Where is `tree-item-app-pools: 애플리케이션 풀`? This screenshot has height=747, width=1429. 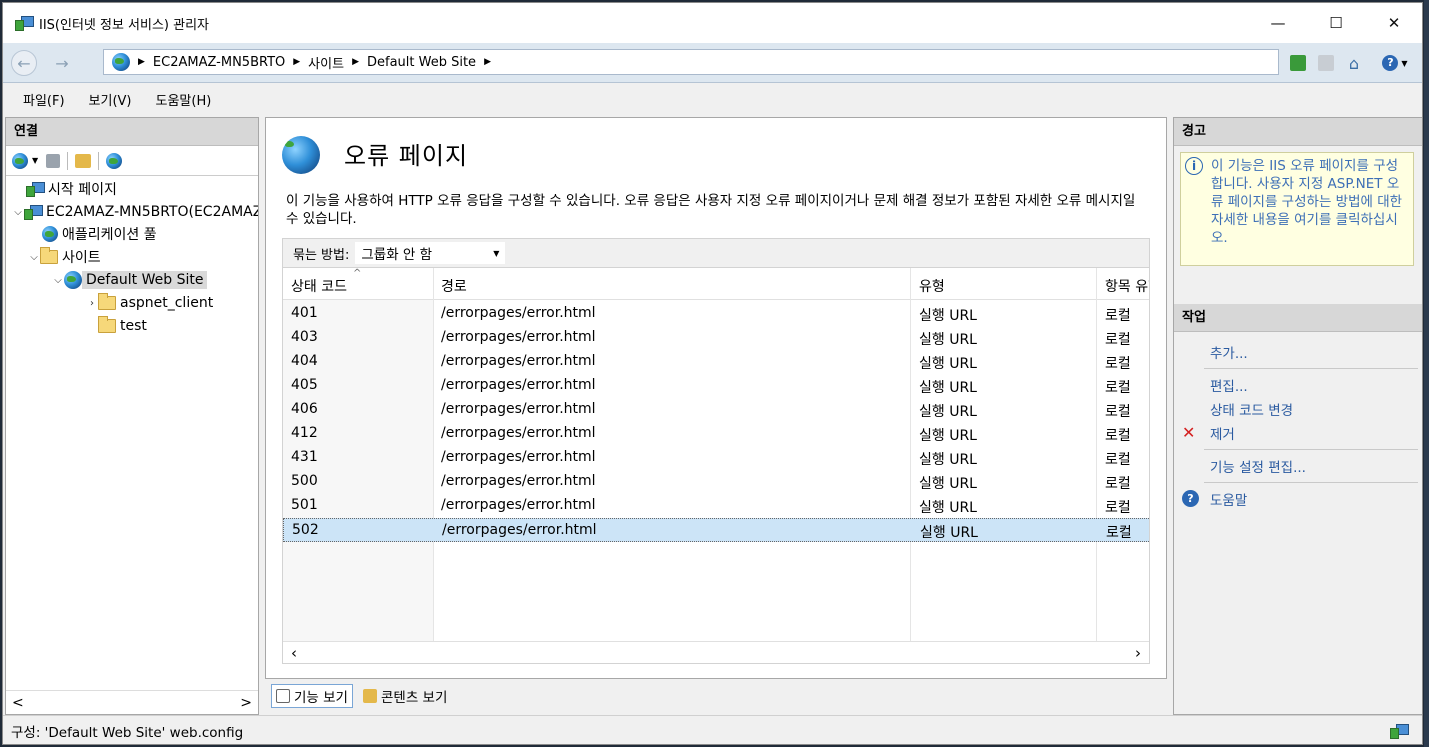
tree-item-app-pools: 애플리케이션 풀 is located at coordinates (101, 234).